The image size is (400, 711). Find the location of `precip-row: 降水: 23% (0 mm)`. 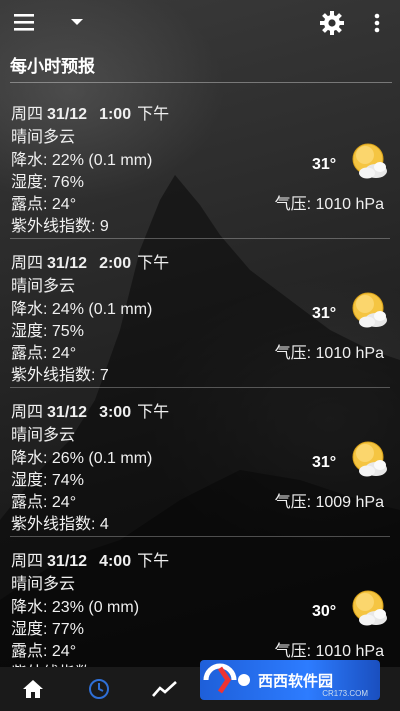

precip-row: 降水: 23% (0 mm) is located at coordinates (75, 605).